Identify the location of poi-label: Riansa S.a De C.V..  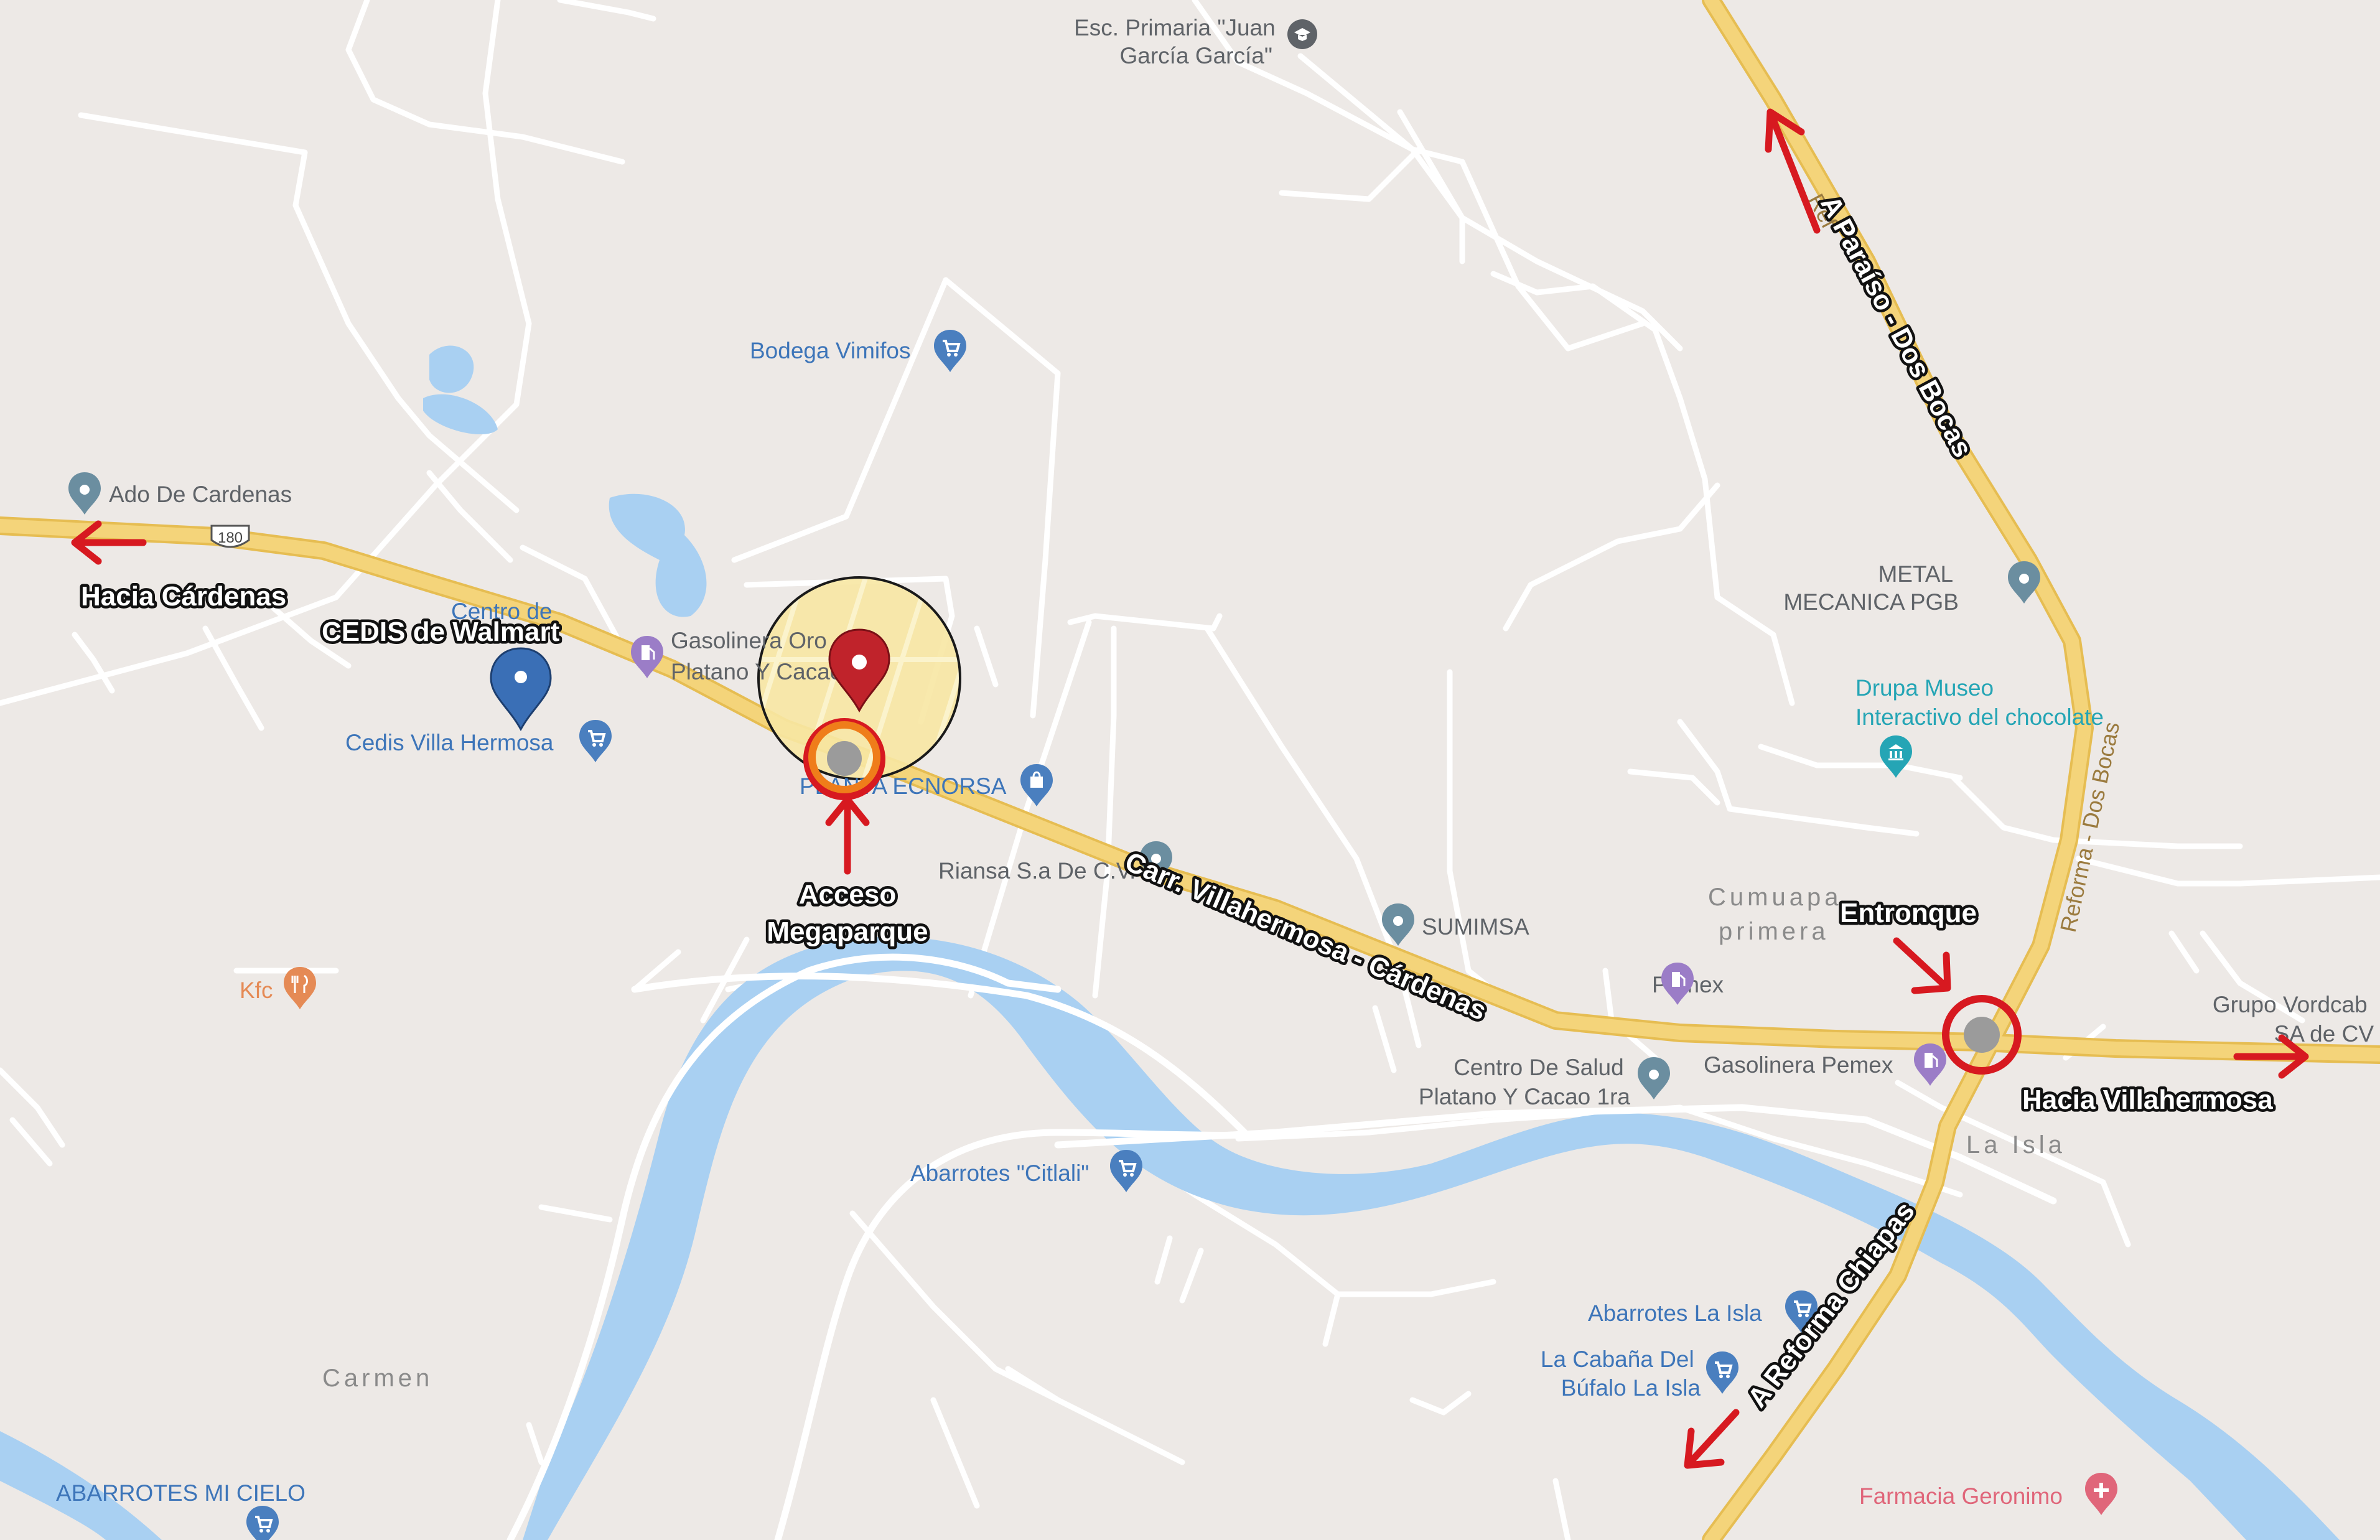
(1037, 871).